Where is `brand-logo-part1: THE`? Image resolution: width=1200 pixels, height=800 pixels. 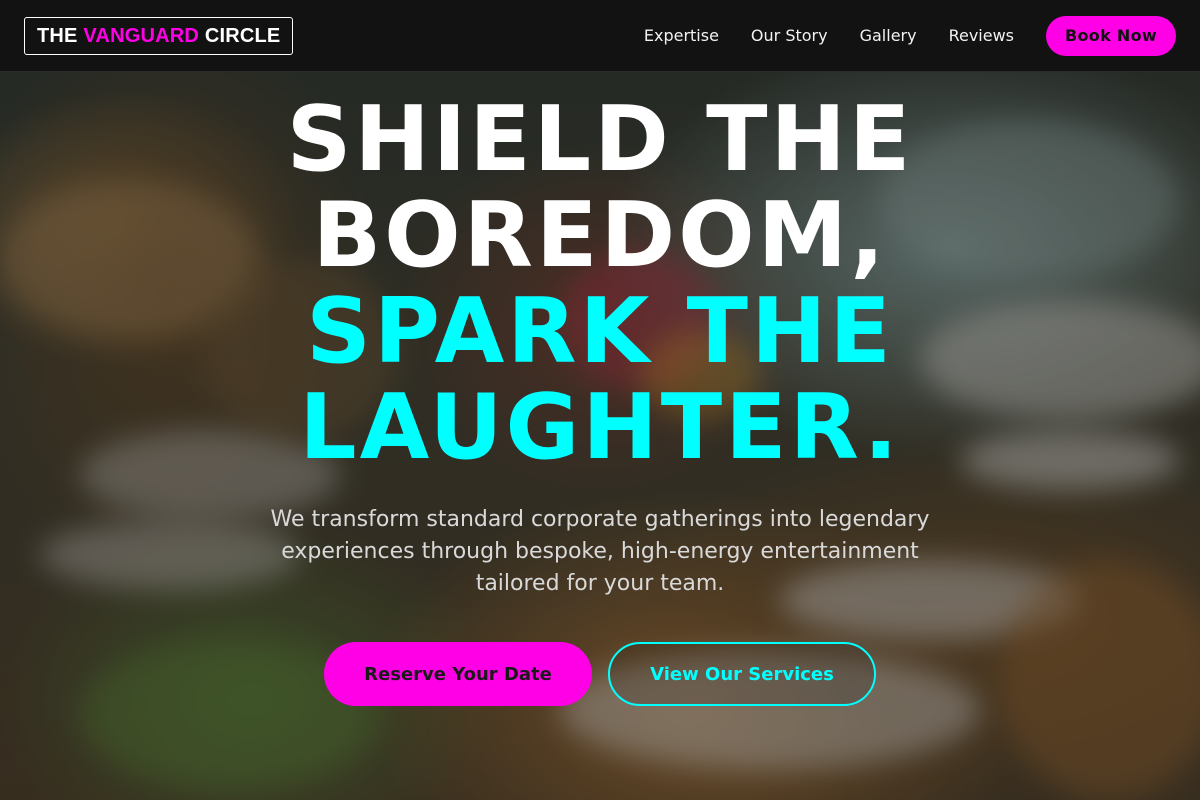 brand-logo-part1: THE is located at coordinates (57, 35).